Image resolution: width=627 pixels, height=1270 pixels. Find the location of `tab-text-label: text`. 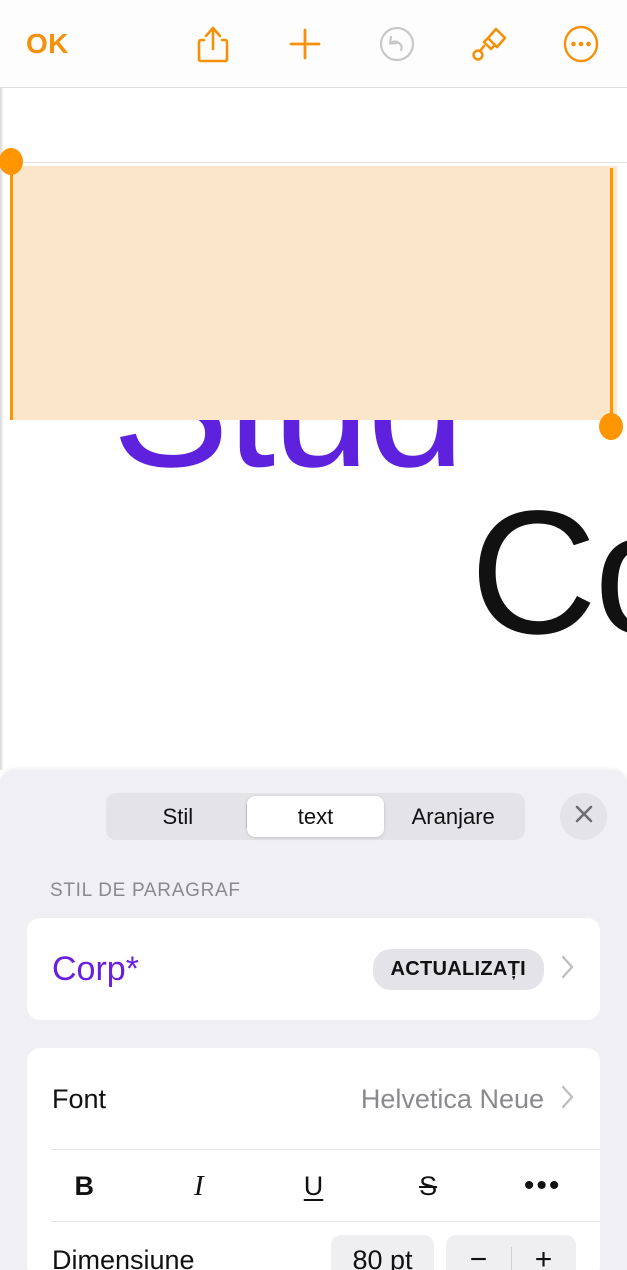

tab-text-label: text is located at coordinates (315, 816).